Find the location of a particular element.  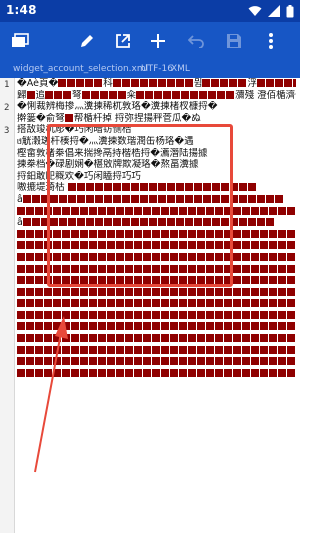

save-button is located at coordinates (234, 41).